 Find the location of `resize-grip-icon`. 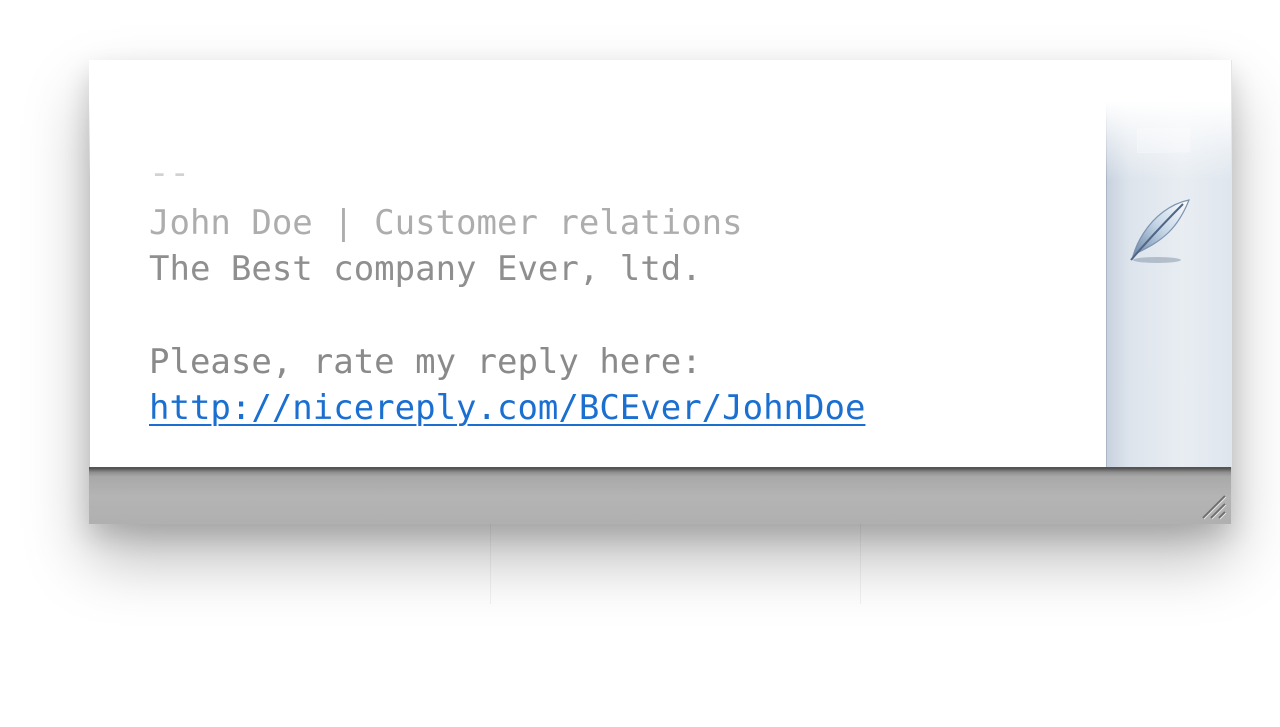

resize-grip-icon is located at coordinates (1211, 504).